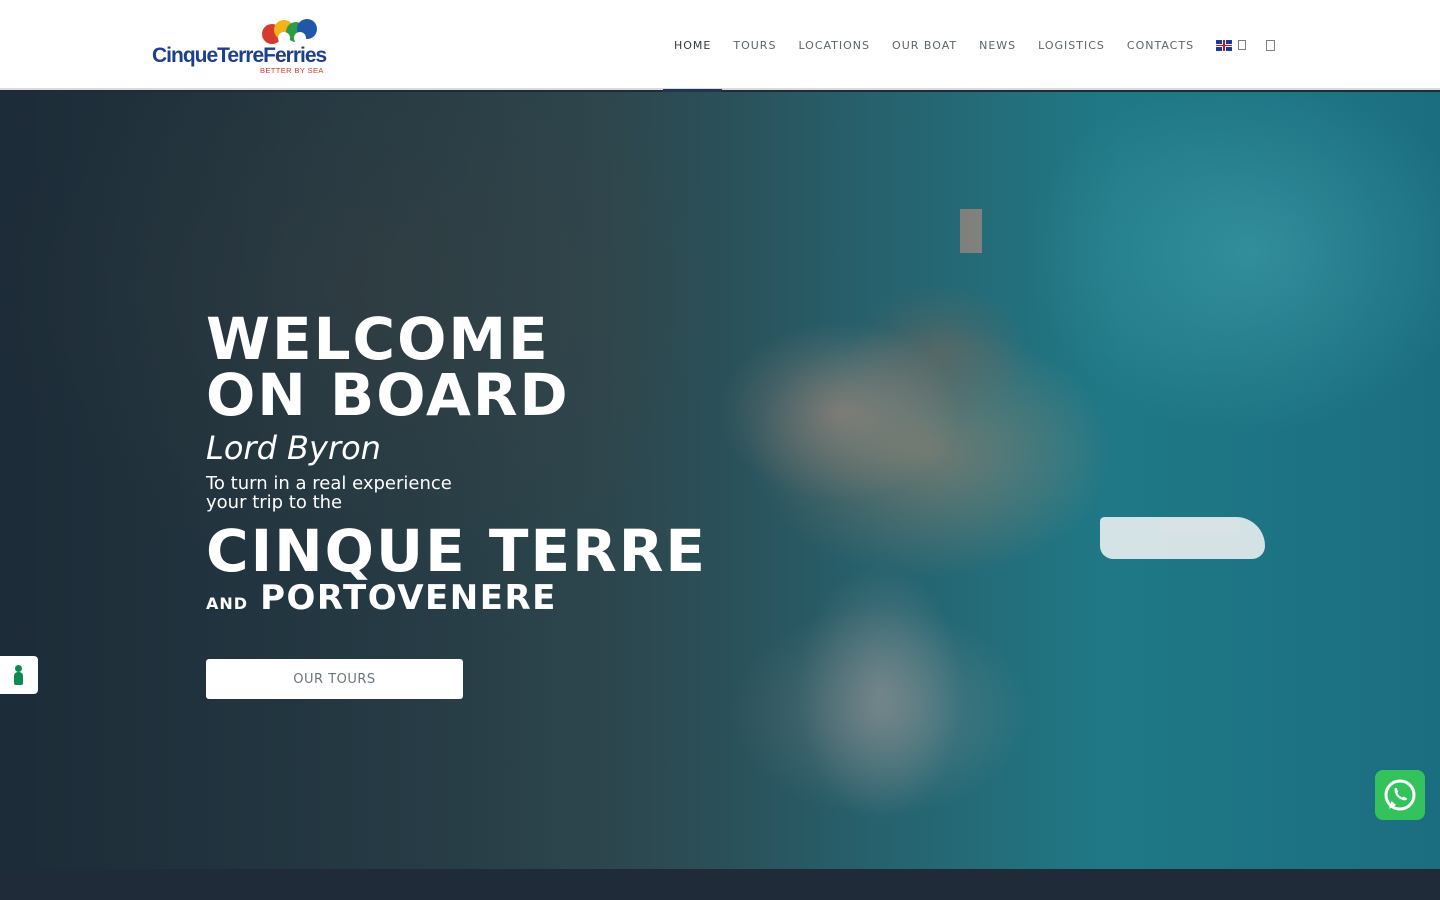  What do you see at coordinates (1224, 45) in the screenshot?
I see `uk-flag-icon` at bounding box center [1224, 45].